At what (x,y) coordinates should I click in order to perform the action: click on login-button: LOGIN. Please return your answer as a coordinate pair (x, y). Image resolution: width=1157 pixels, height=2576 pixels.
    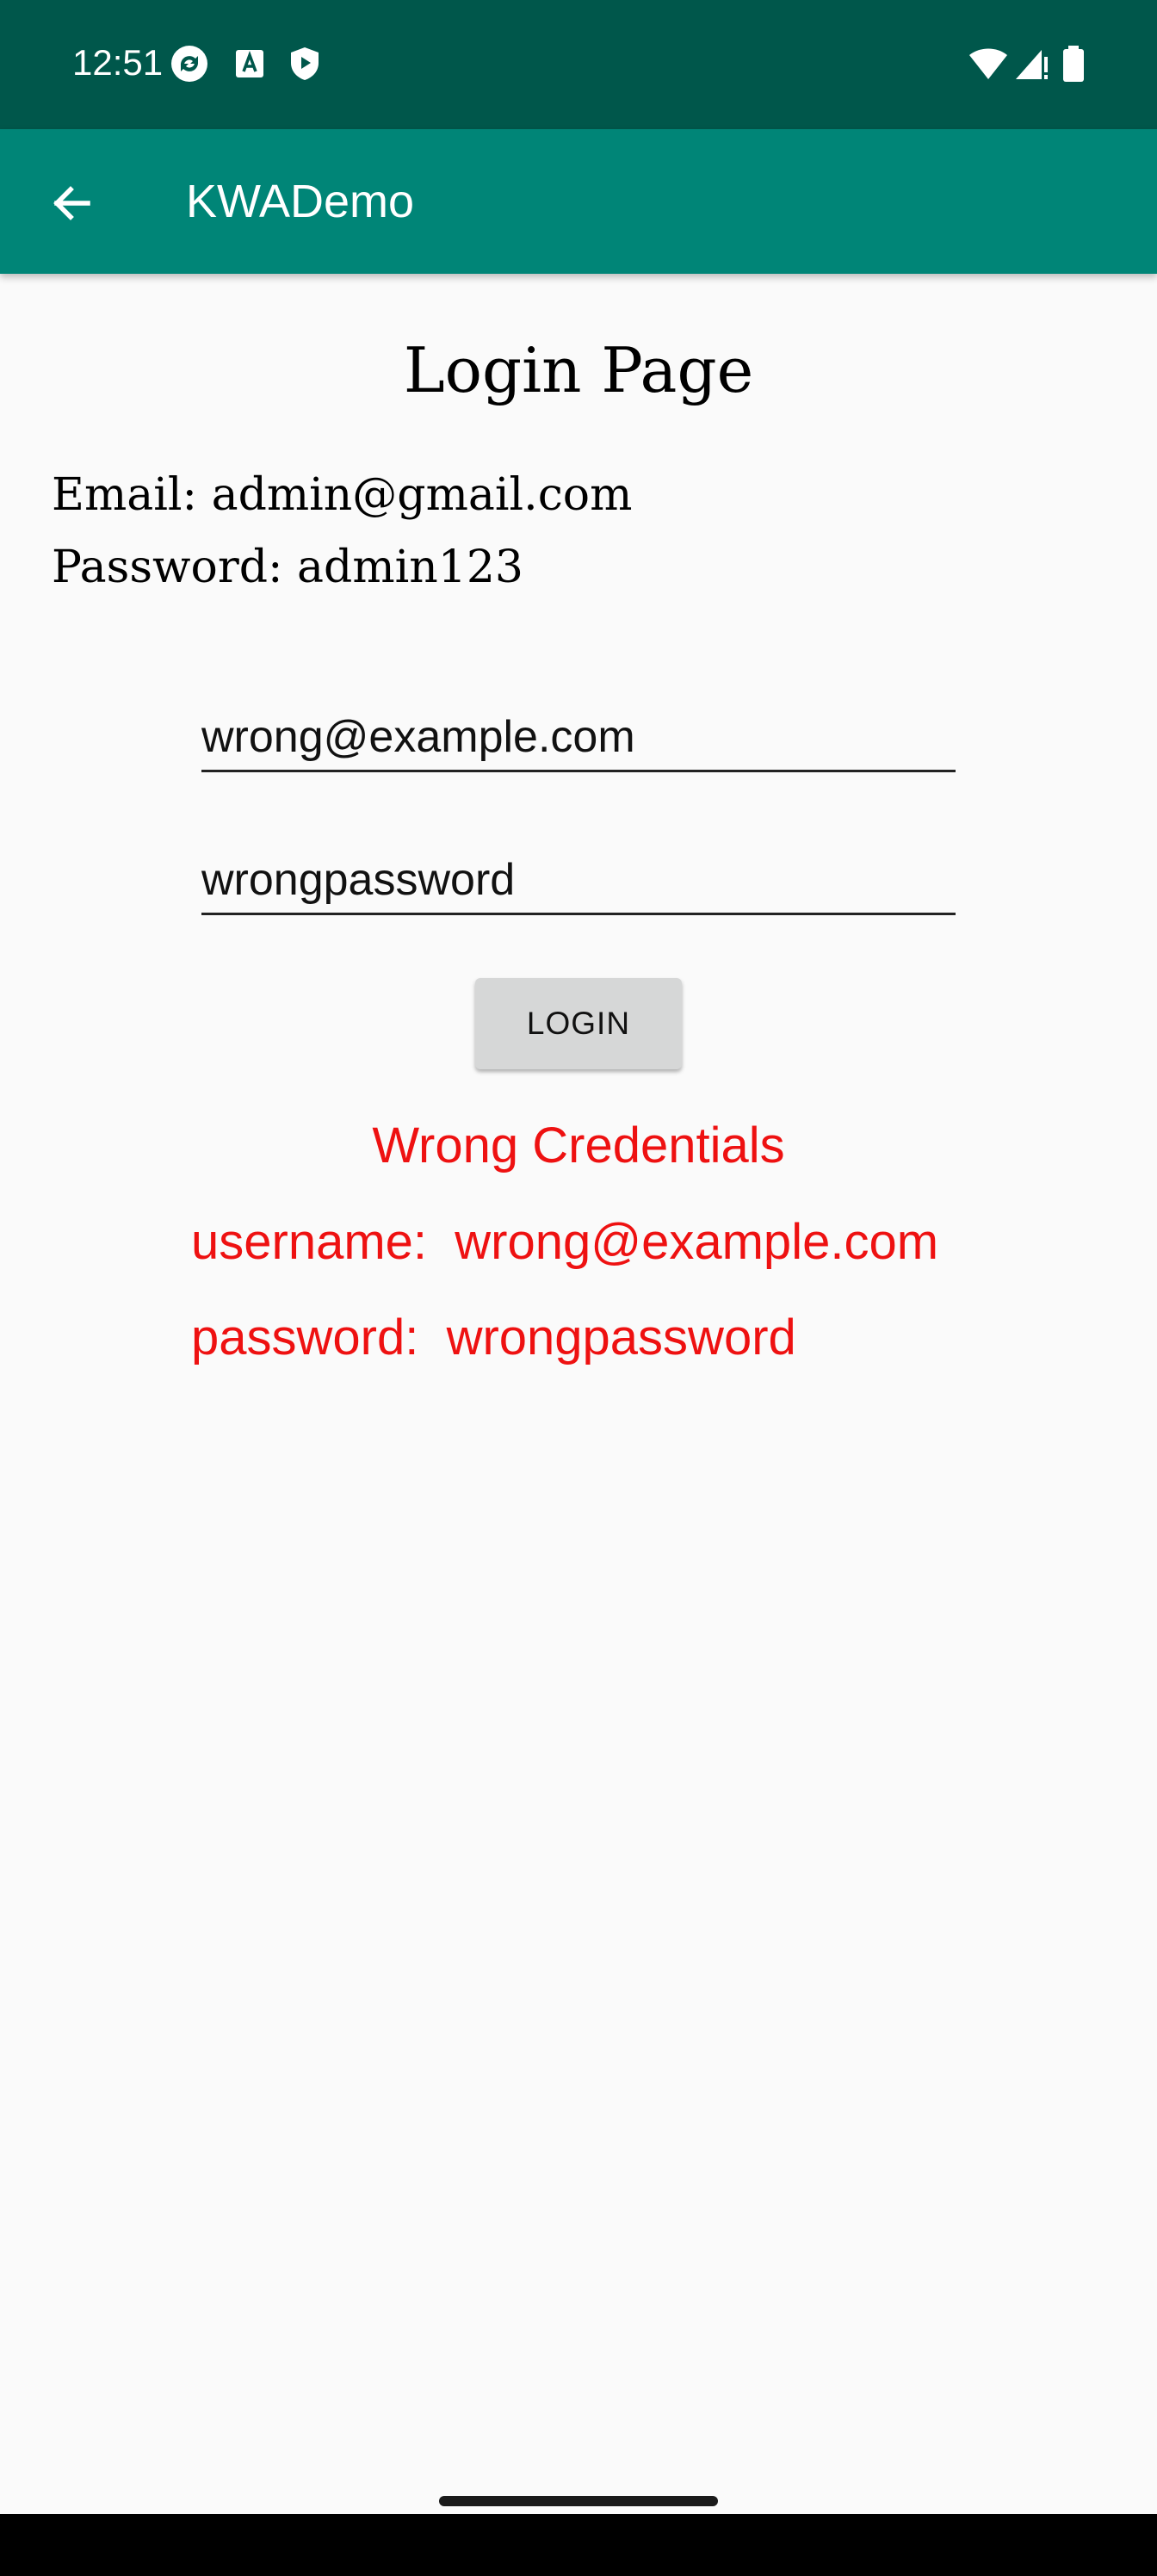
    Looking at the image, I should click on (579, 1024).